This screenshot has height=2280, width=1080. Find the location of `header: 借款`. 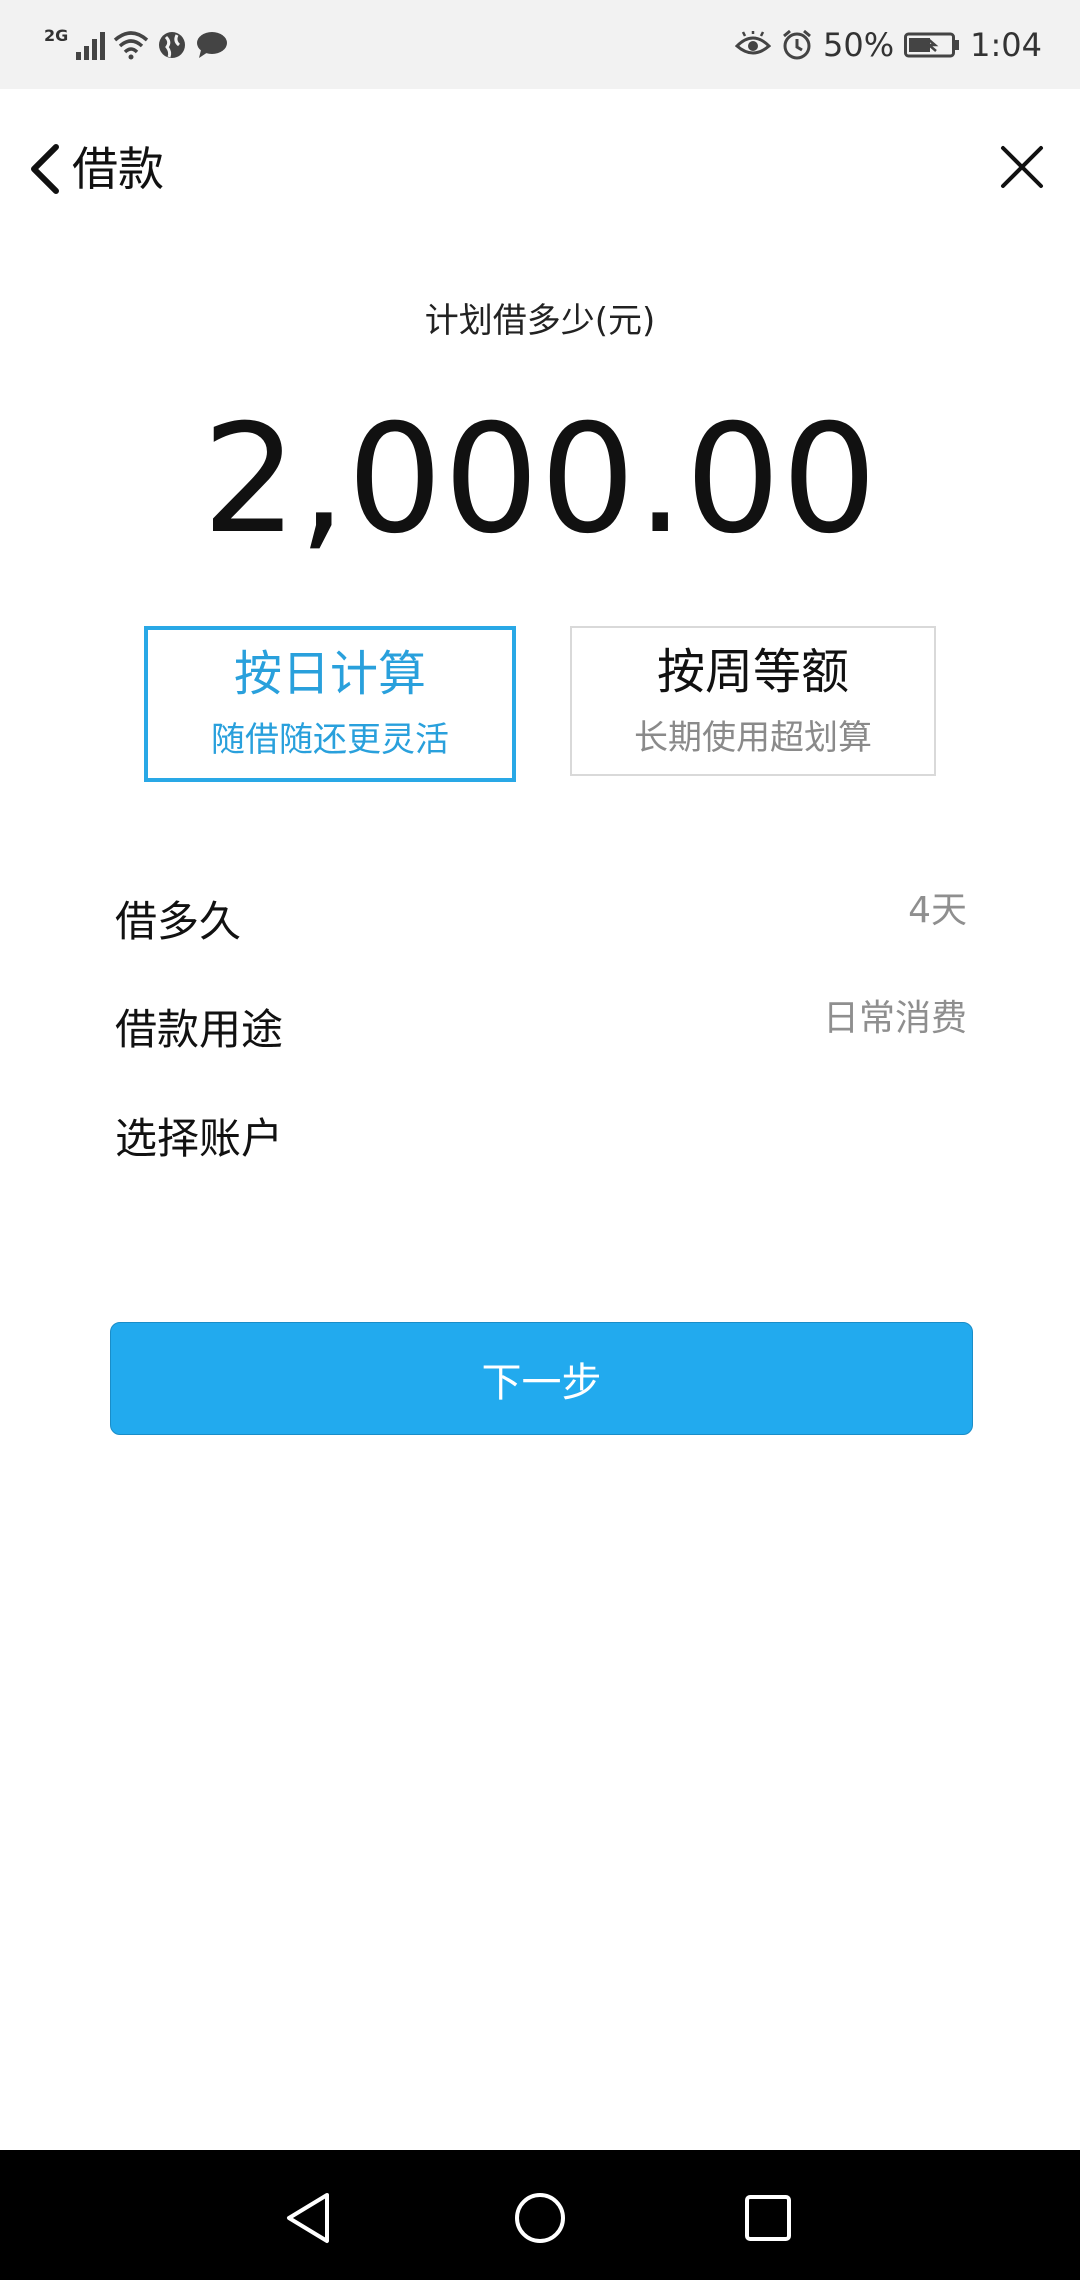

header: 借款 is located at coordinates (540, 164).